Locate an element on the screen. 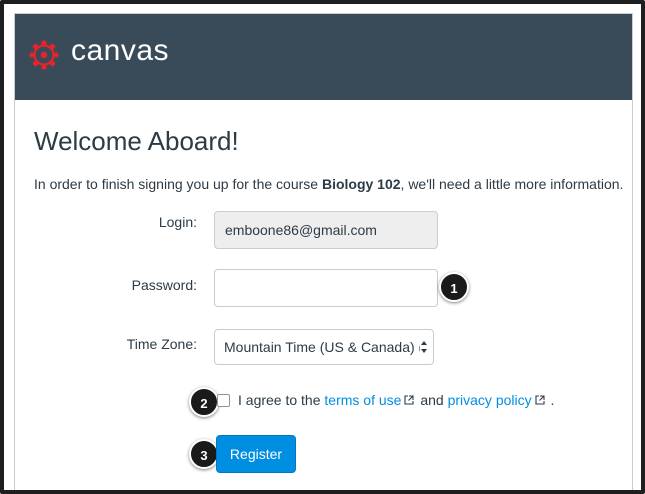  callout-badge-1: 1 is located at coordinates (454, 287).